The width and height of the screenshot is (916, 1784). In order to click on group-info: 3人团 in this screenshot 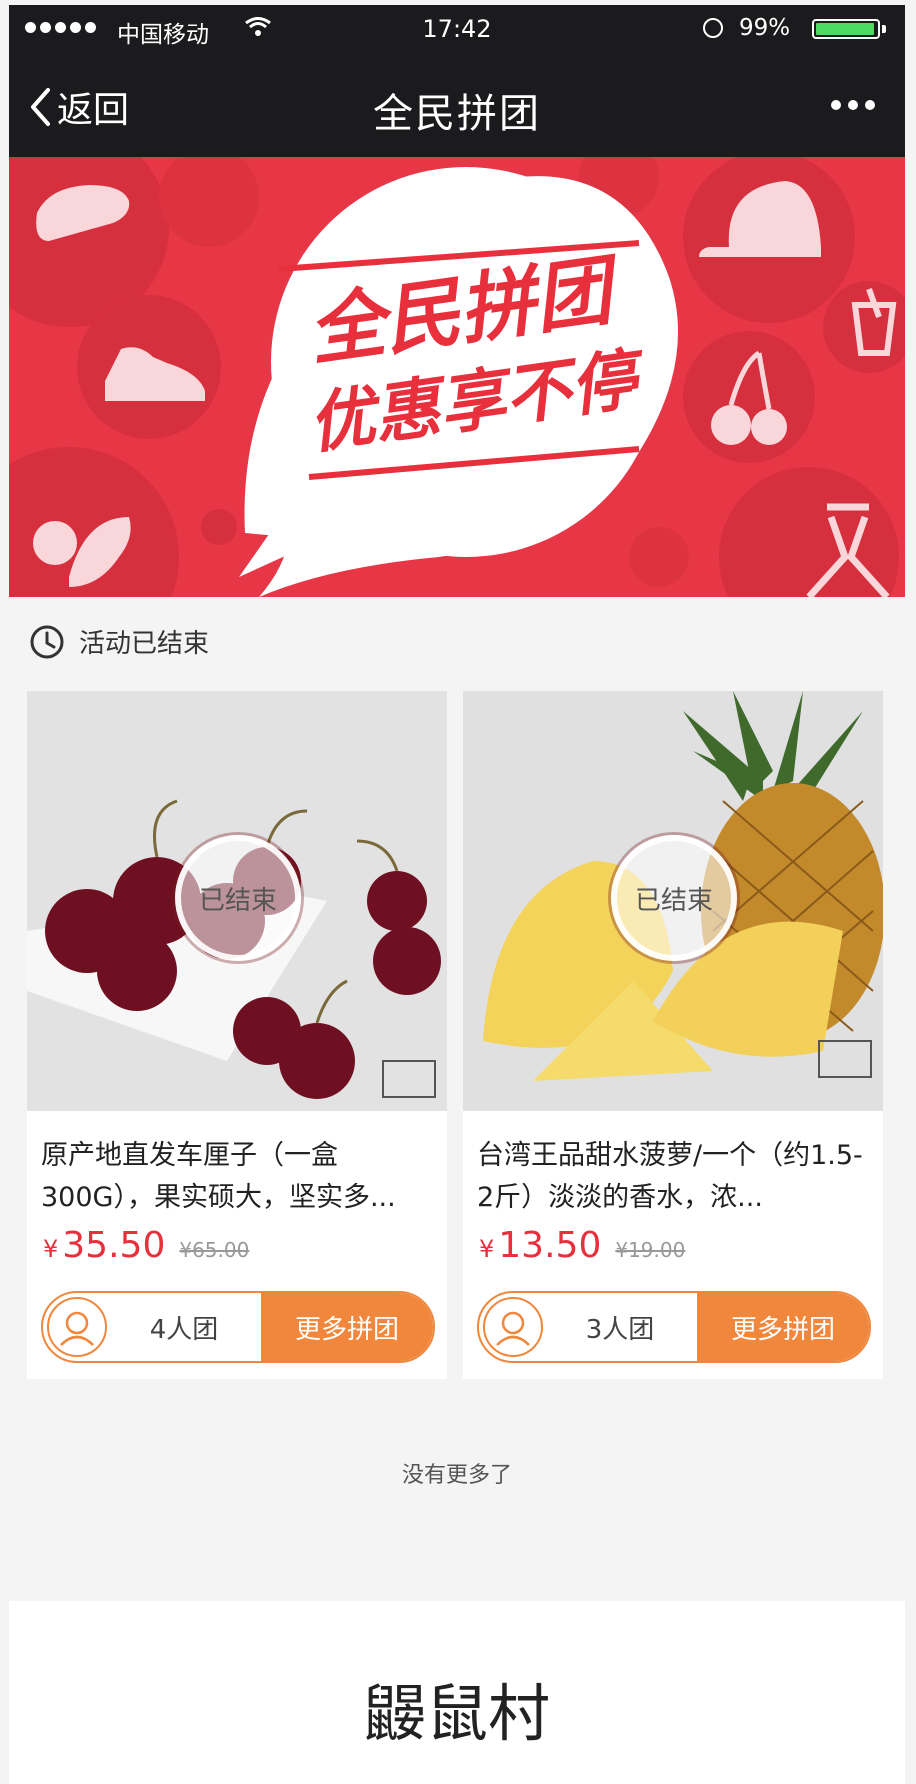, I will do `click(588, 1327)`.